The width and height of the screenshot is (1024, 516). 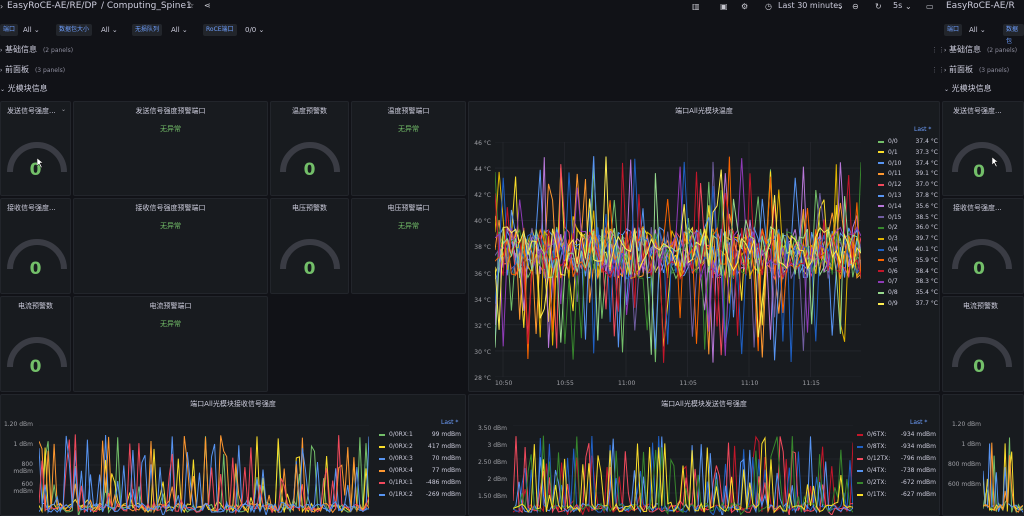 I want to click on legend-item: 0/14 35.6 °C, so click(x=908, y=206).